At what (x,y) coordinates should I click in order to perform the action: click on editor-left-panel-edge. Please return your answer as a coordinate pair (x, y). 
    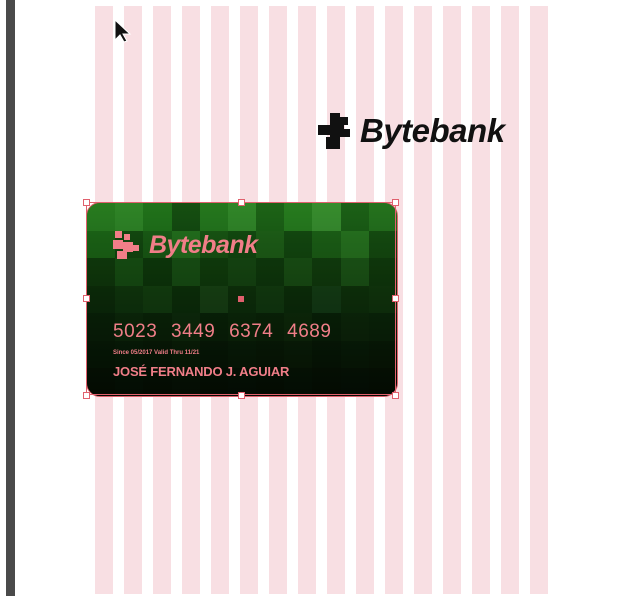
    Looking at the image, I should click on (10, 298).